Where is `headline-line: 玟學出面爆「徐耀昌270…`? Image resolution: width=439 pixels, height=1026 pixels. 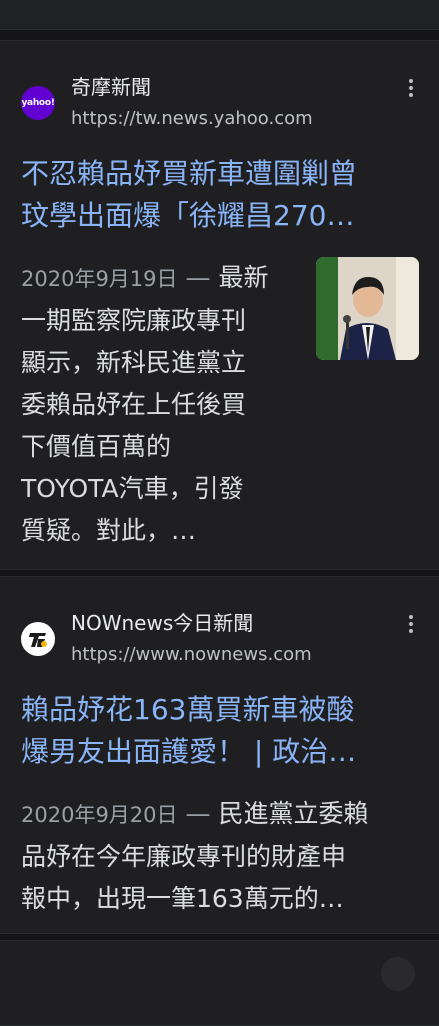 headline-line: 玟學出面爆「徐耀昌270… is located at coordinates (188, 215).